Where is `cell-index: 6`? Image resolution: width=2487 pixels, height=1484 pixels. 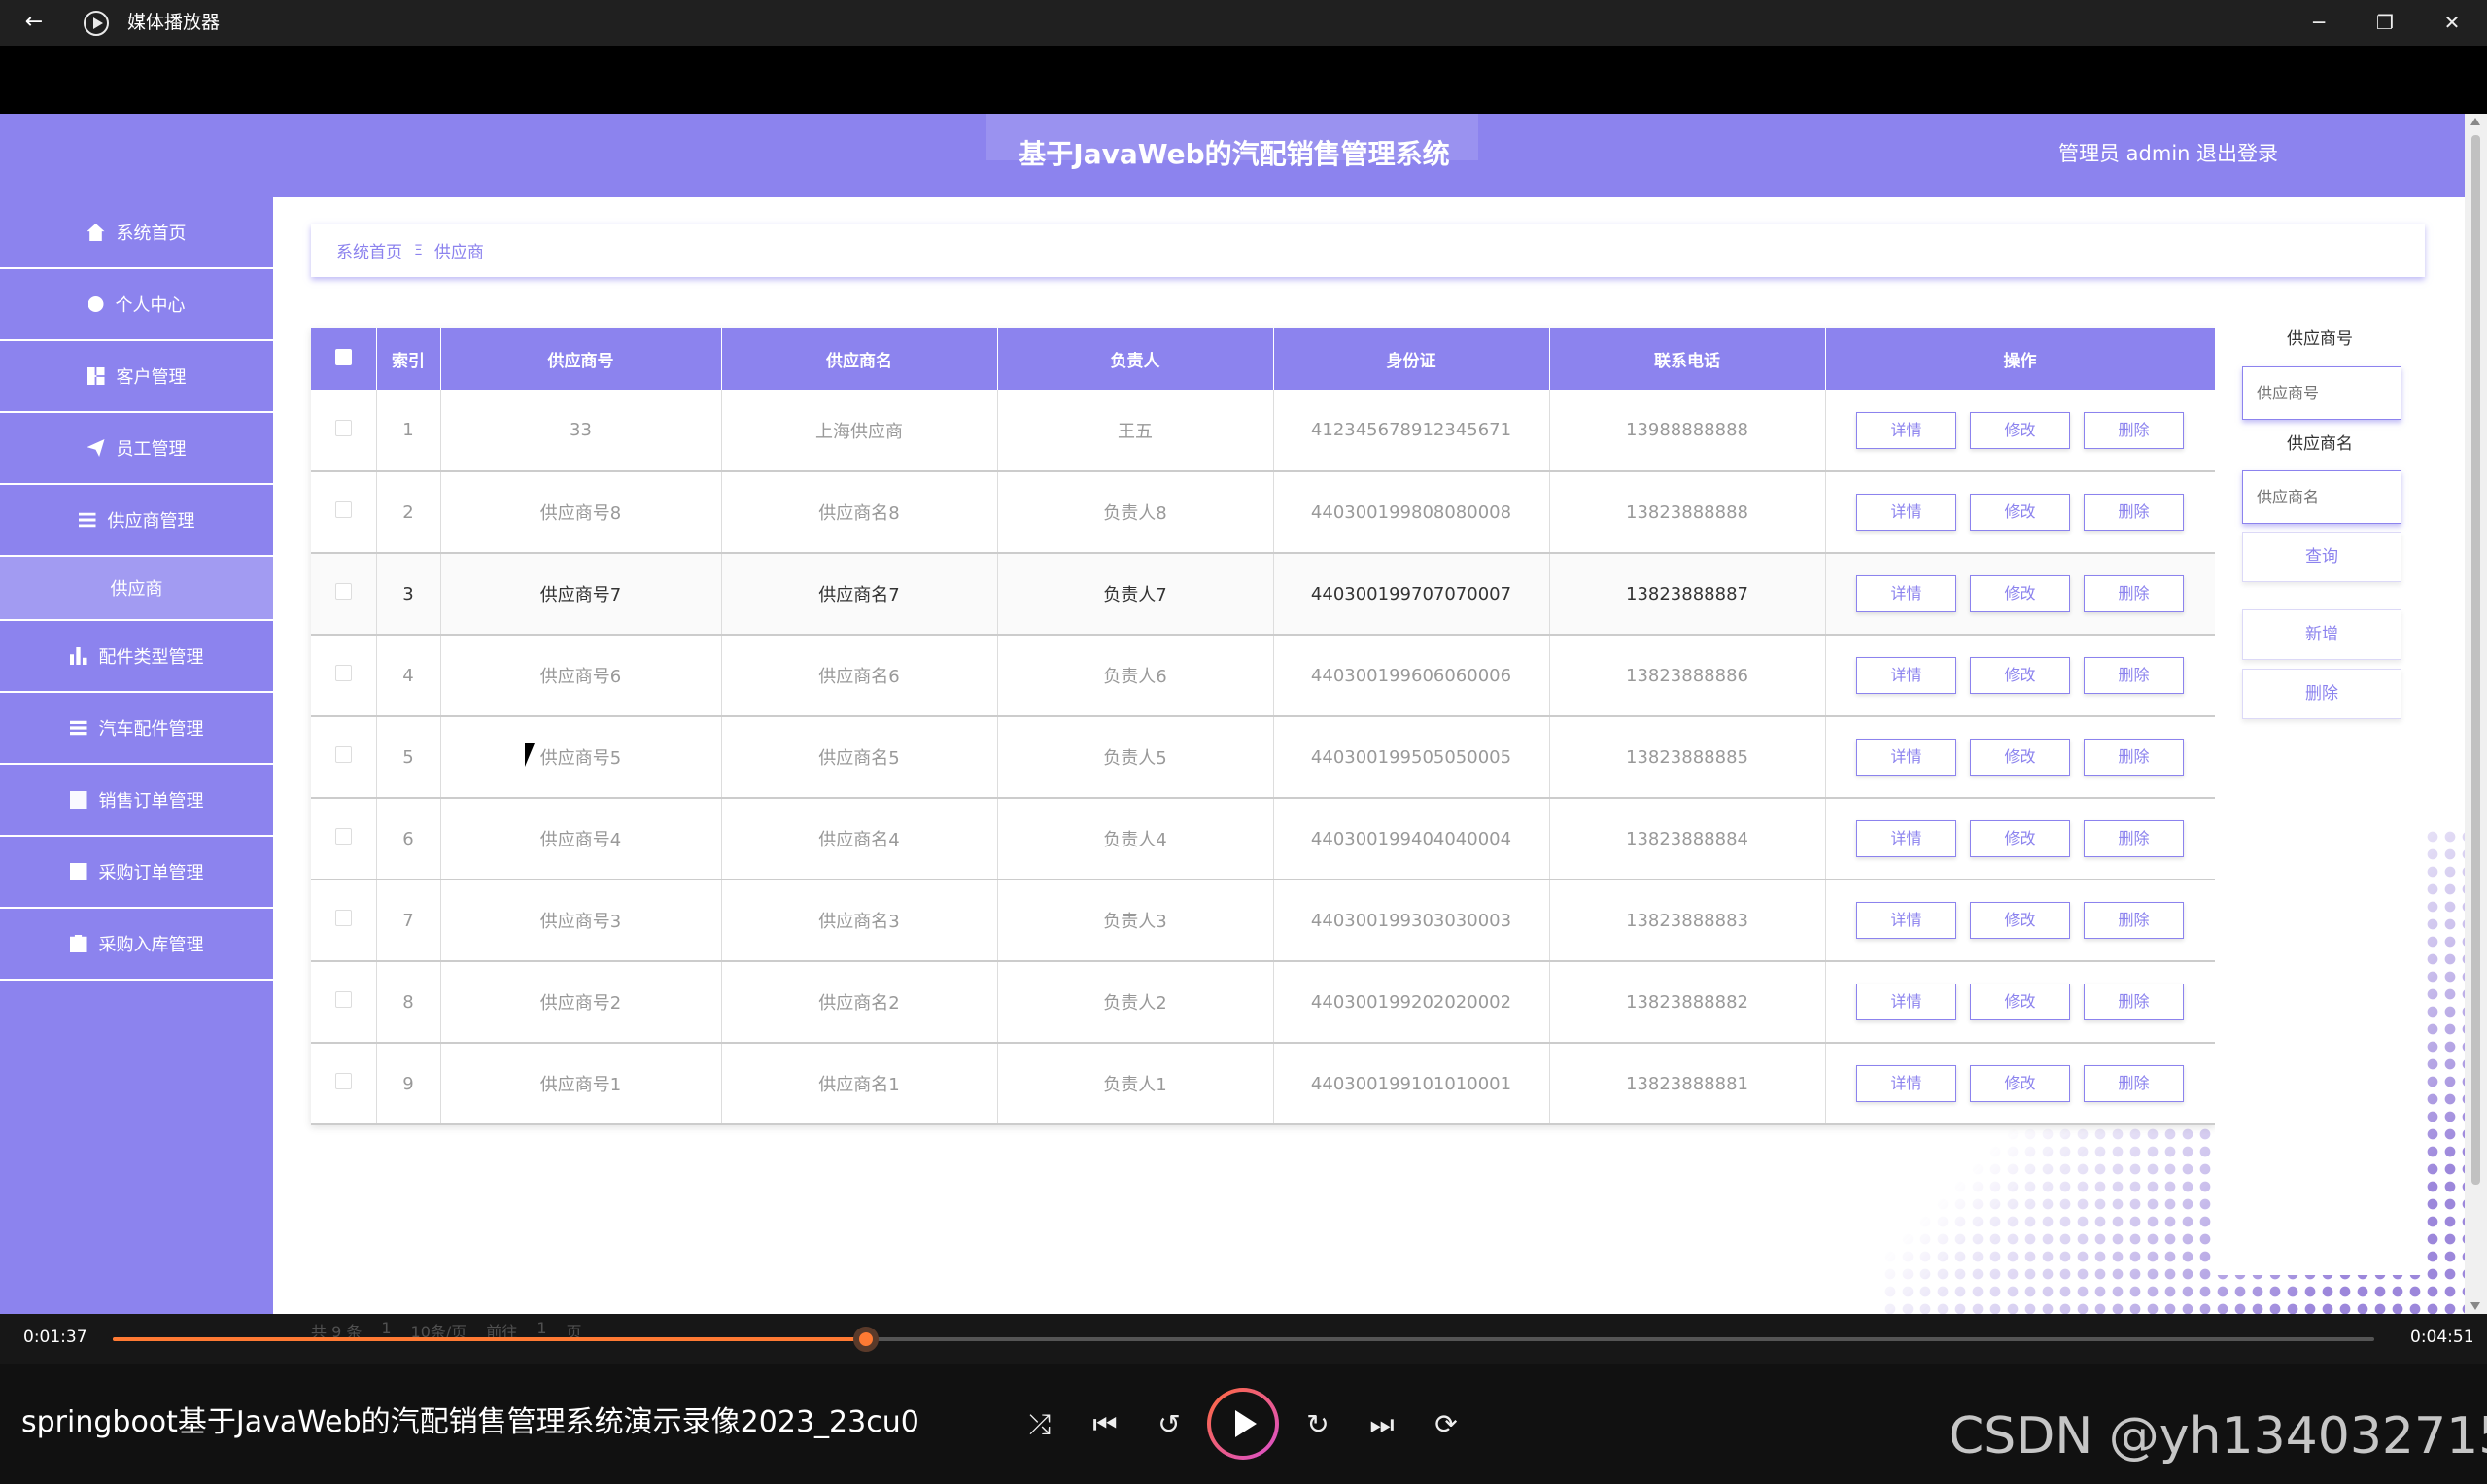 cell-index: 6 is located at coordinates (409, 839).